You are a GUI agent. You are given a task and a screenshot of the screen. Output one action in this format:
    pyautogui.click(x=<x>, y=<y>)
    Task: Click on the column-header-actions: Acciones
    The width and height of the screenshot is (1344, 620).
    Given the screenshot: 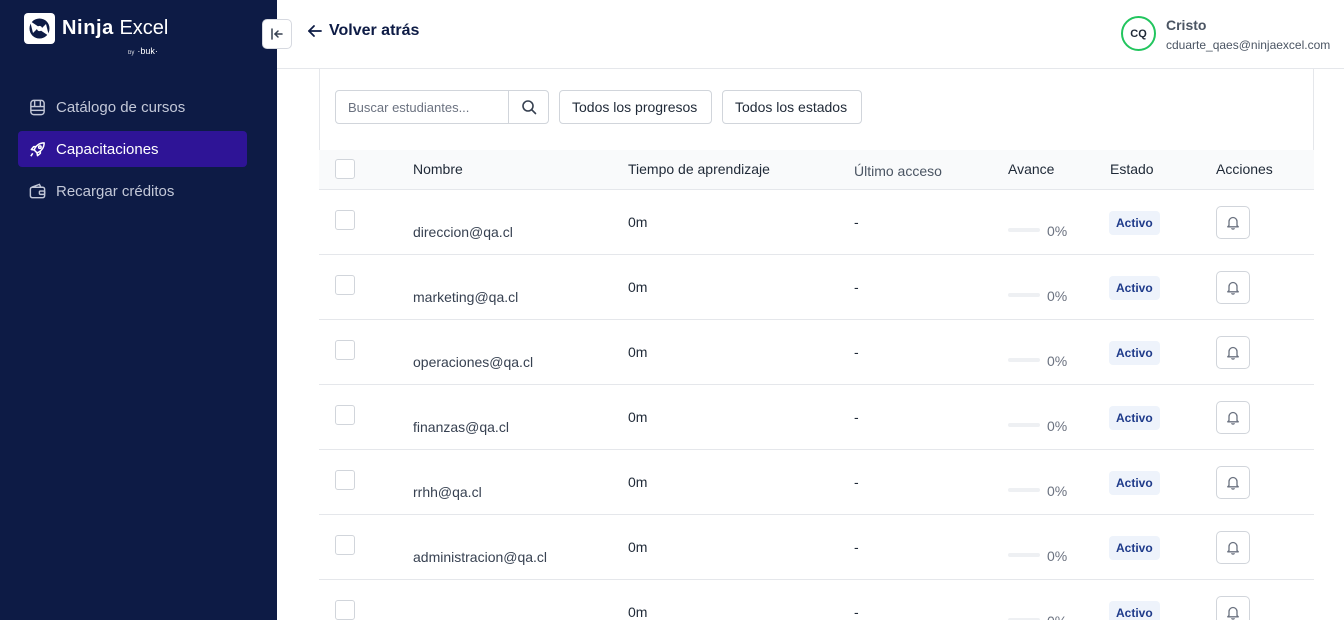 What is the action you would take?
    pyautogui.click(x=1244, y=169)
    